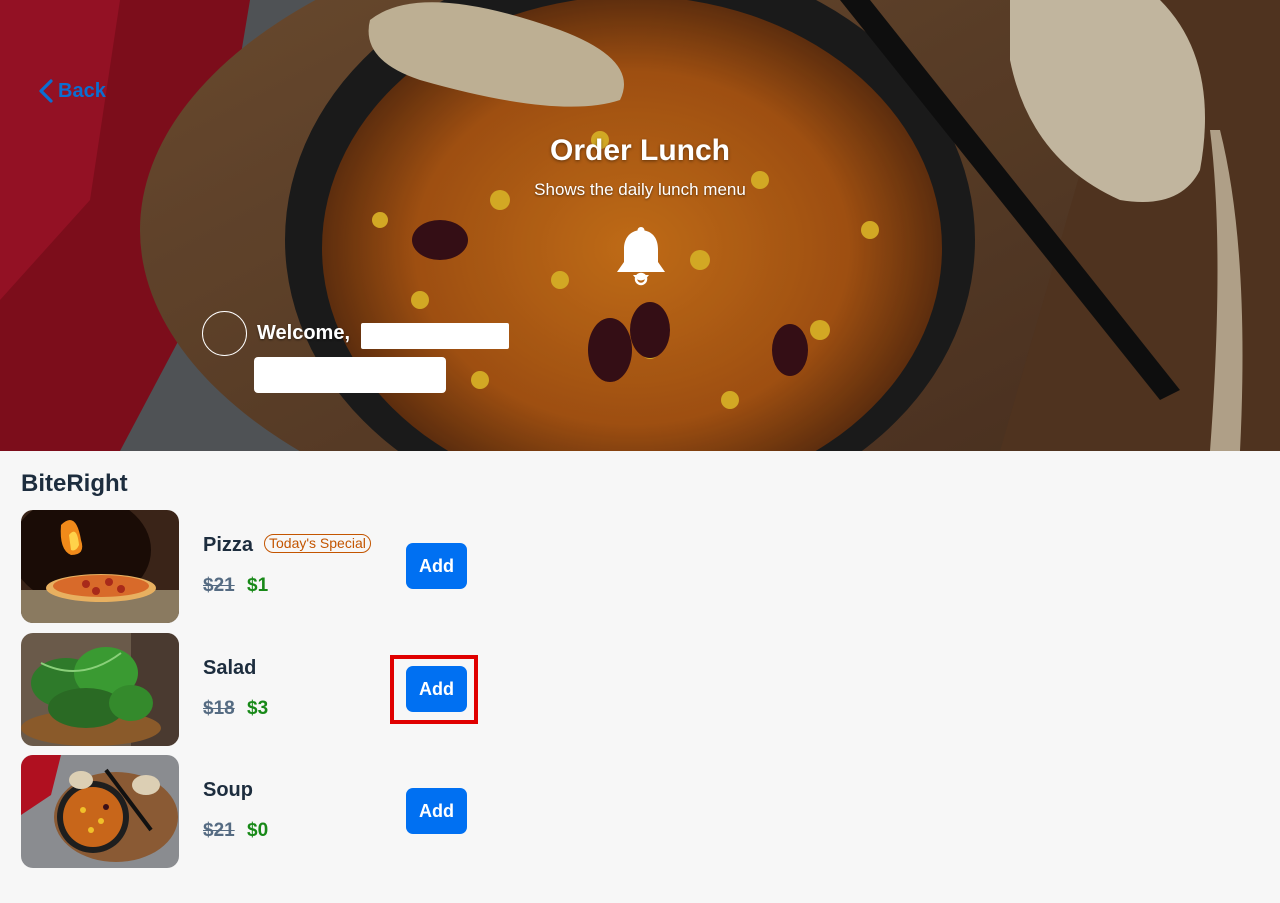 The image size is (1280, 903). What do you see at coordinates (641, 256) in the screenshot?
I see `bell-icon` at bounding box center [641, 256].